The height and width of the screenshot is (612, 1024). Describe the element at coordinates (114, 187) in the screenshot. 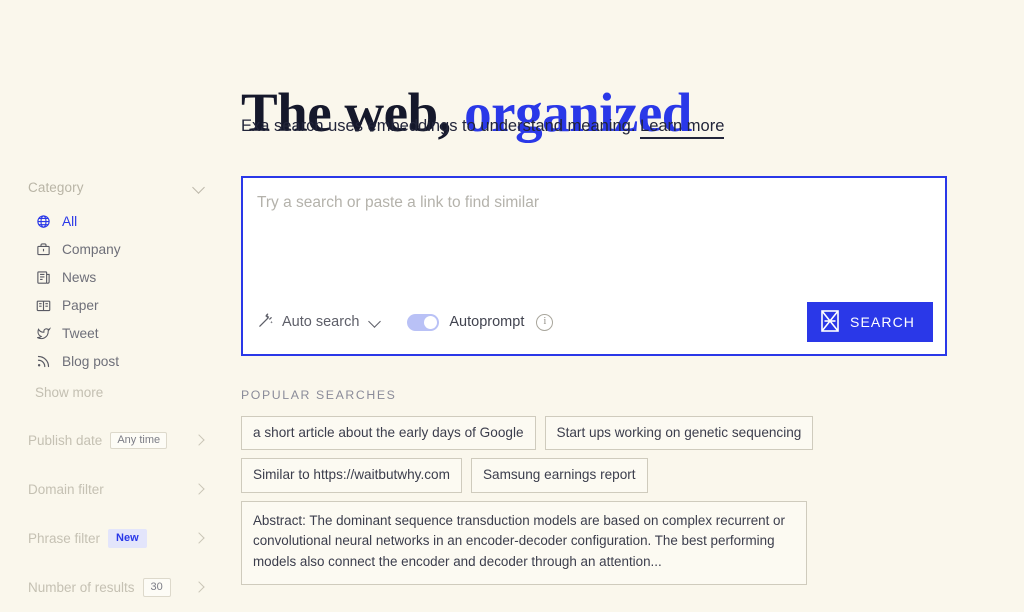

I see `sidebar-category-header: Category` at that location.